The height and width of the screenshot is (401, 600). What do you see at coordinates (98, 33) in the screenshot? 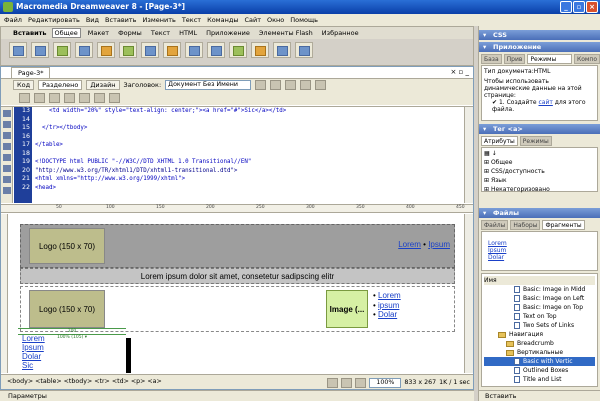
I see `tab-layout: Макет` at bounding box center [98, 33].